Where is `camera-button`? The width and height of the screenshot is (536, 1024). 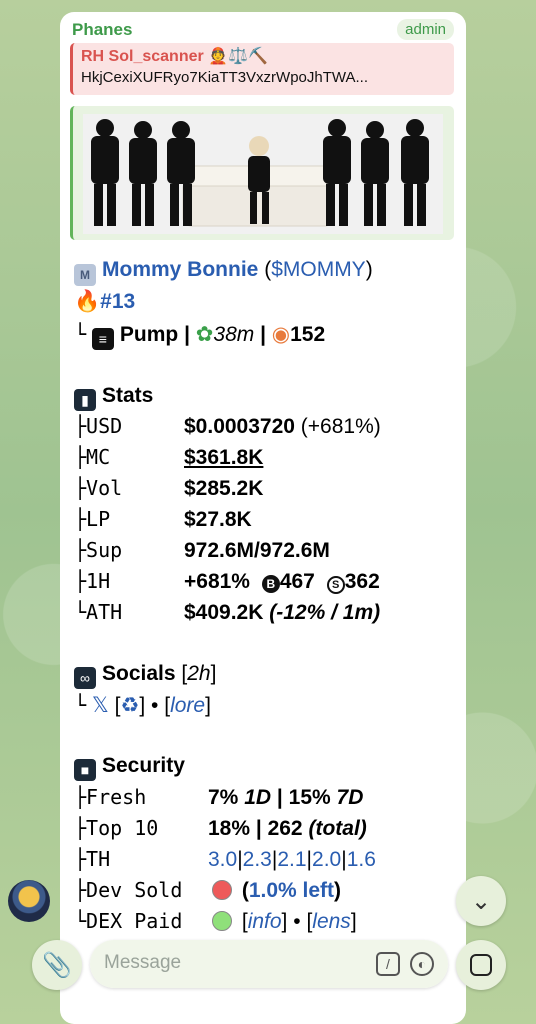 camera-button is located at coordinates (481, 965).